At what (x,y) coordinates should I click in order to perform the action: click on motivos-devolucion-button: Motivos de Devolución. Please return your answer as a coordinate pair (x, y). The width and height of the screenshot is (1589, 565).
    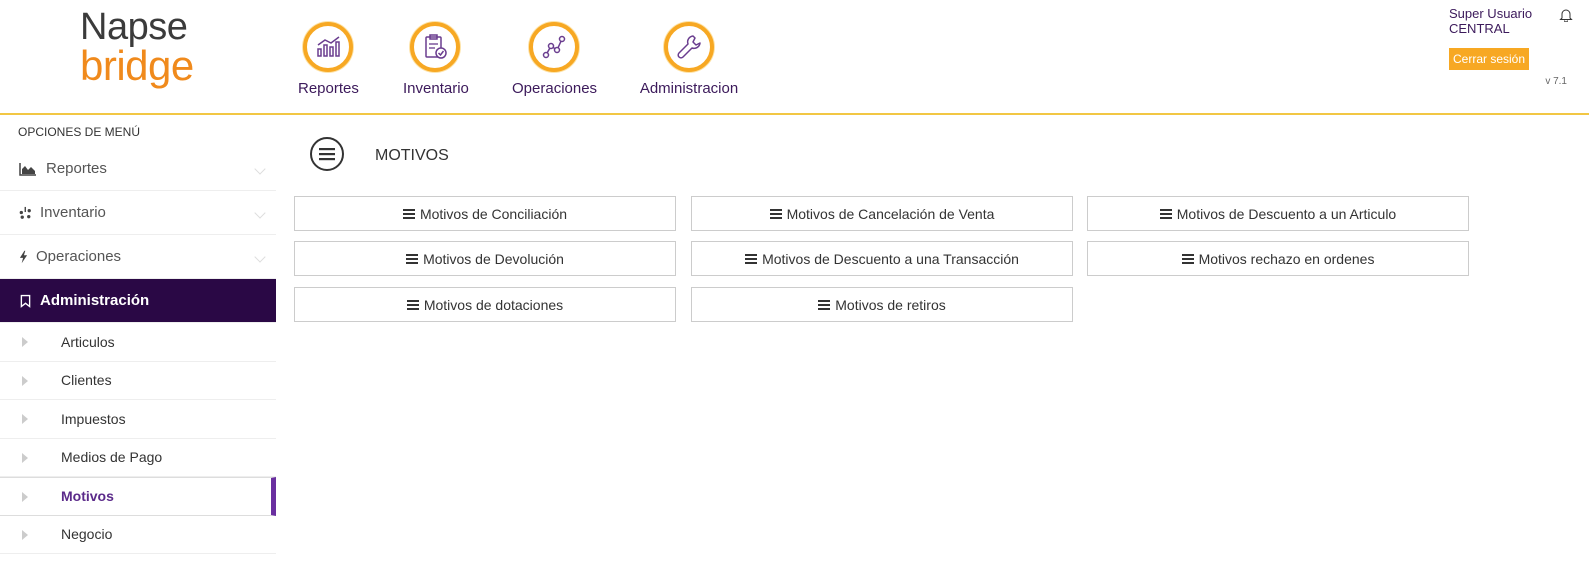
    Looking at the image, I should click on (485, 258).